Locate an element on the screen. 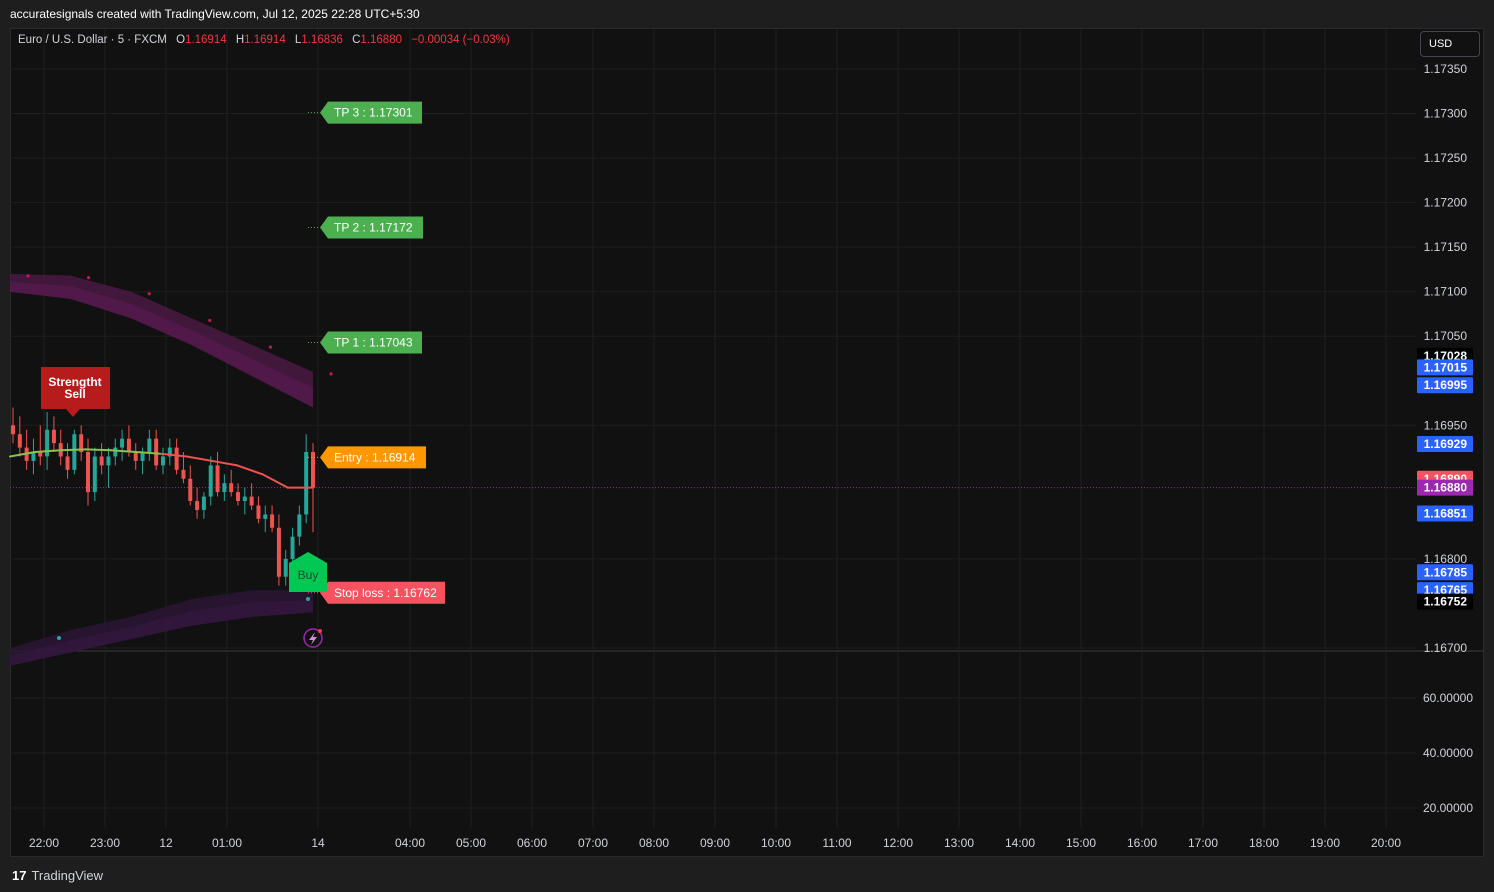  price-tick-label: 1.17200 is located at coordinates (1446, 203).